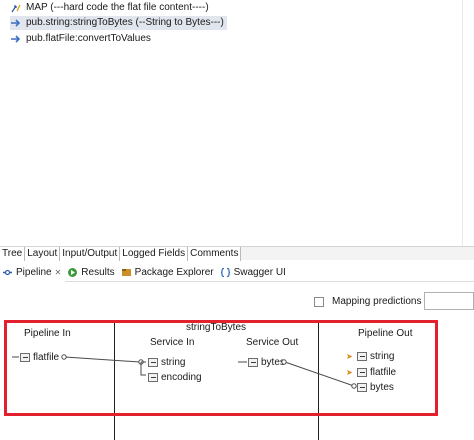 The width and height of the screenshot is (474, 440). I want to click on flow-panel-divider, so click(462, 123).